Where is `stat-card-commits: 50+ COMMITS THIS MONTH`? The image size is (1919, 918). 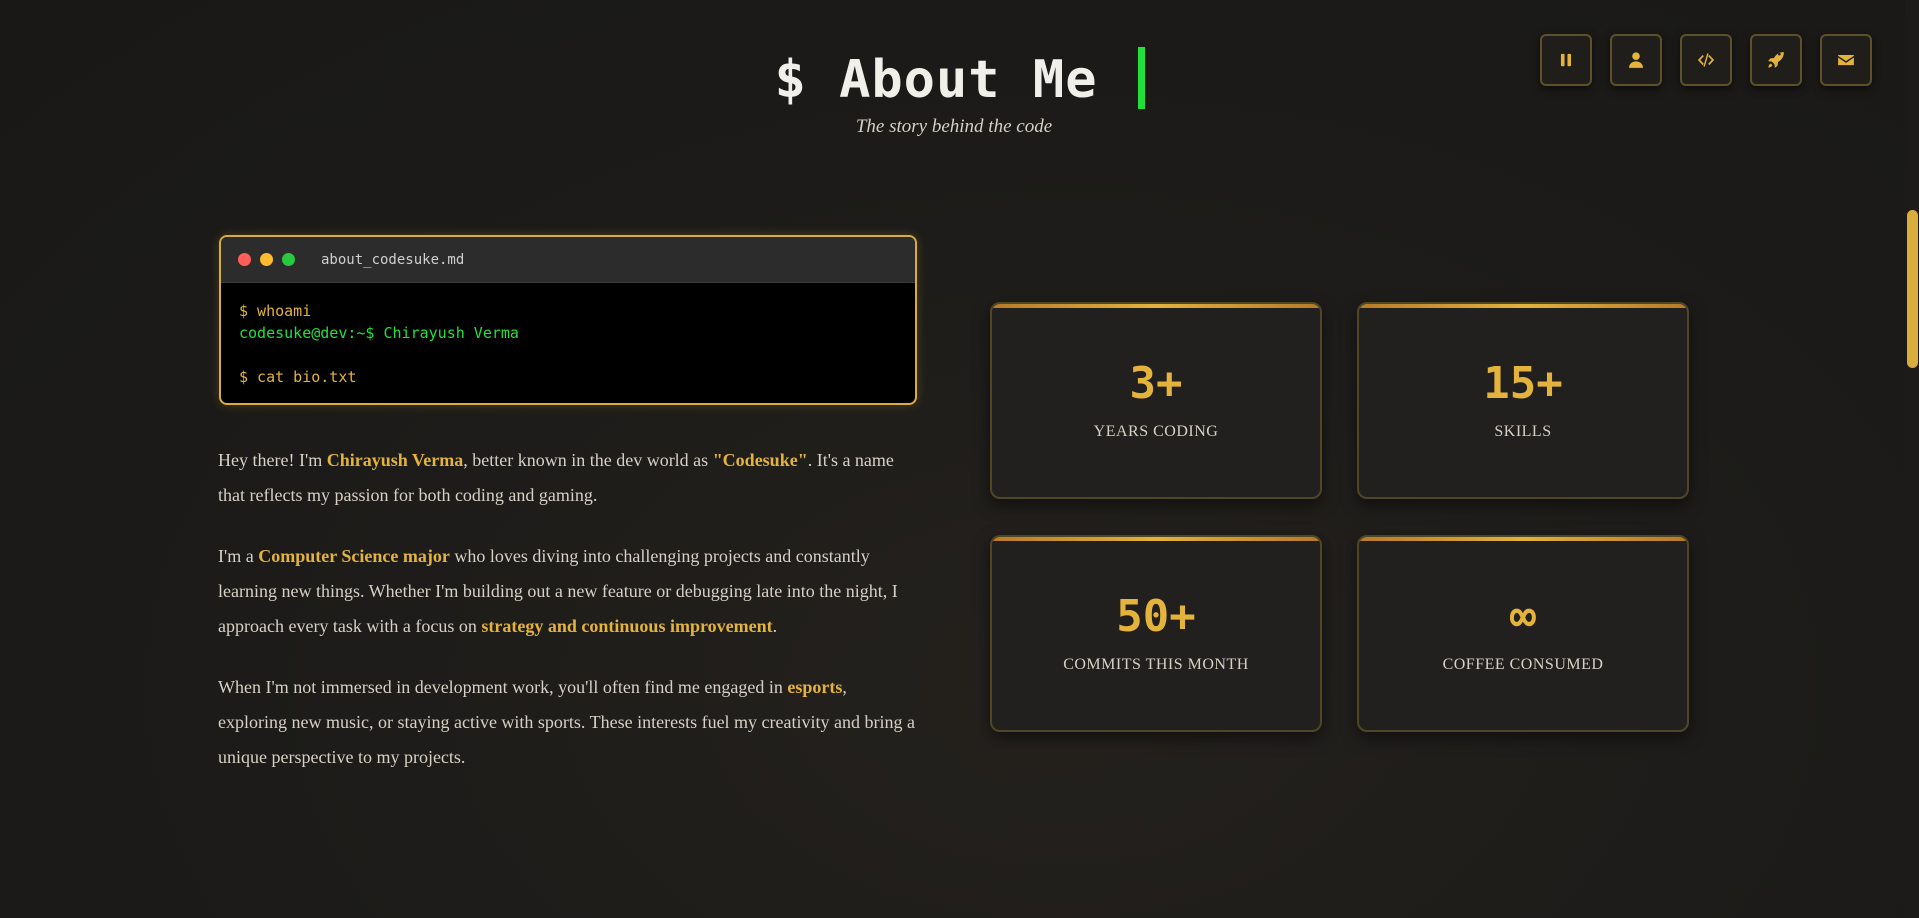 stat-card-commits: 50+ COMMITS THIS MONTH is located at coordinates (1156, 633).